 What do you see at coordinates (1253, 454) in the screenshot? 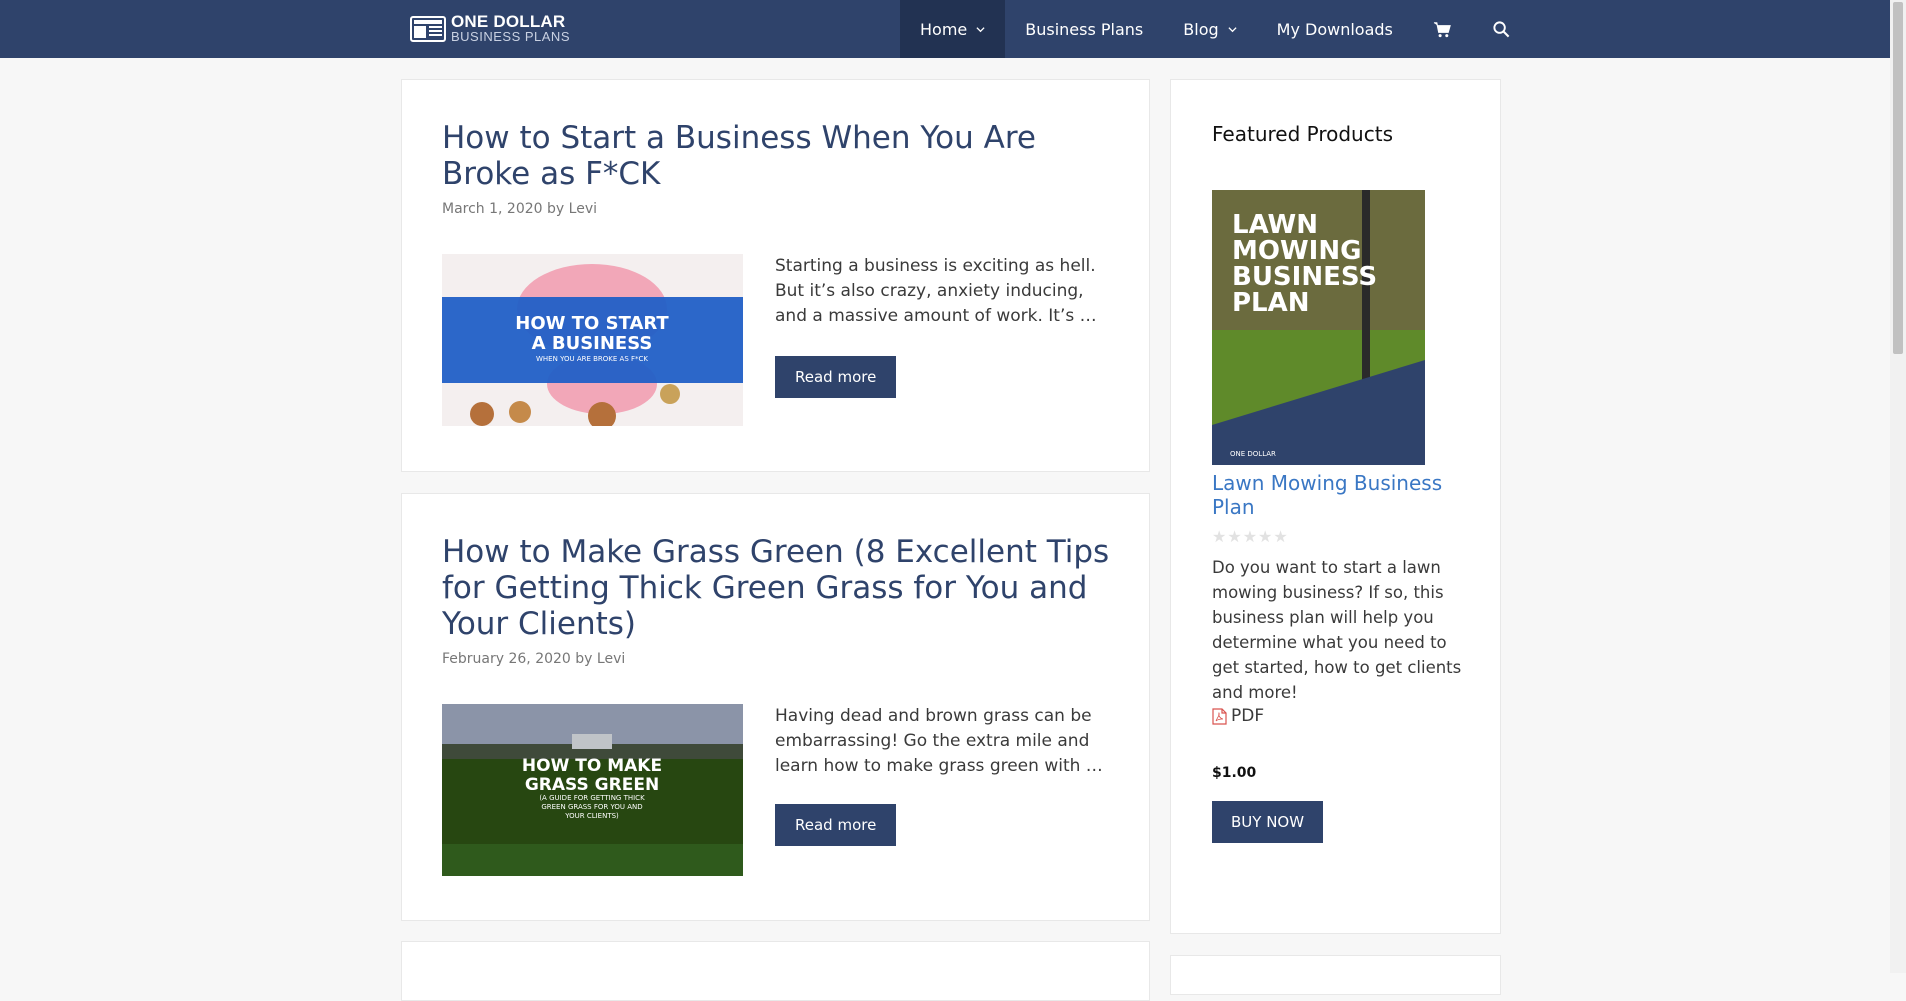
I see `cover-brand: ONE DOLLAR` at bounding box center [1253, 454].